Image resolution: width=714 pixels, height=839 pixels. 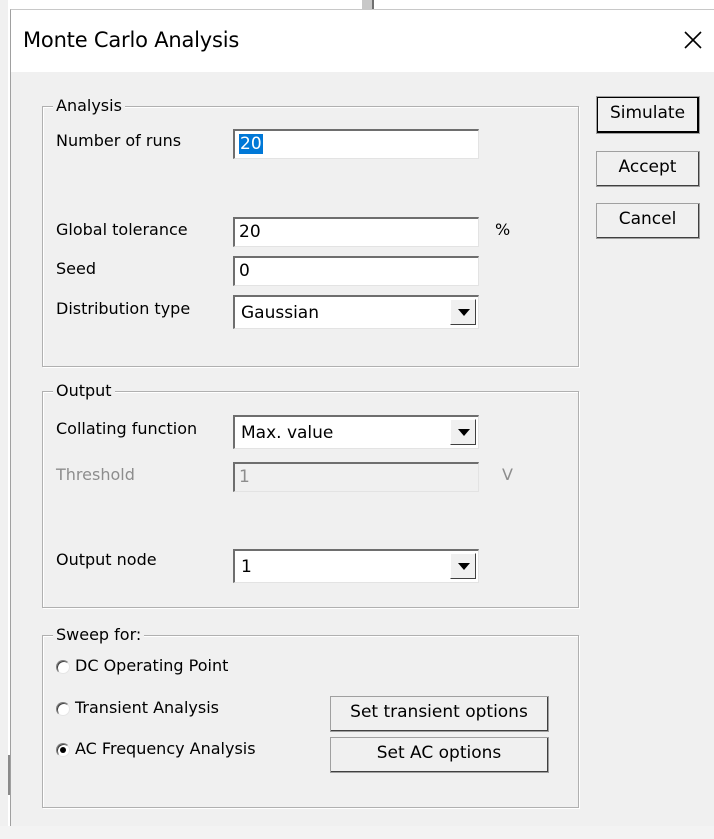 What do you see at coordinates (76, 268) in the screenshot?
I see `seed-label: Seed` at bounding box center [76, 268].